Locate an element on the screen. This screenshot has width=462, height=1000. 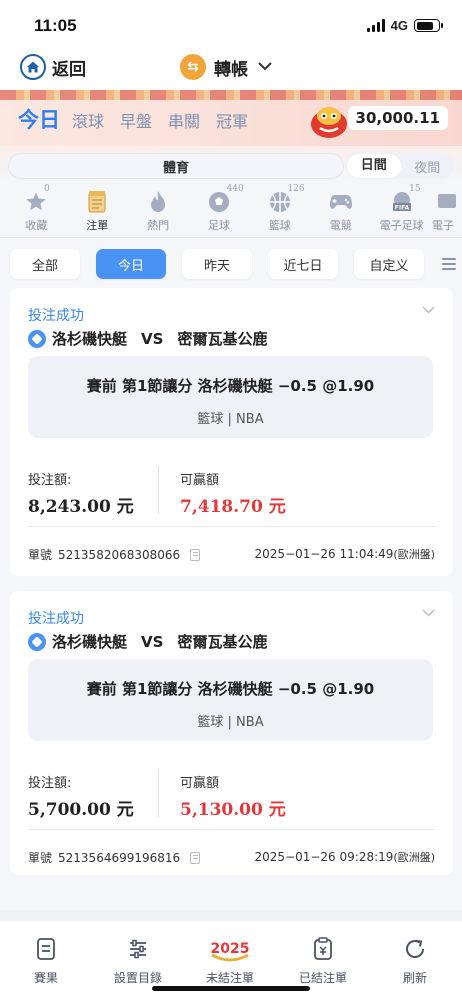
category-bets: 注單 is located at coordinates (97, 210).